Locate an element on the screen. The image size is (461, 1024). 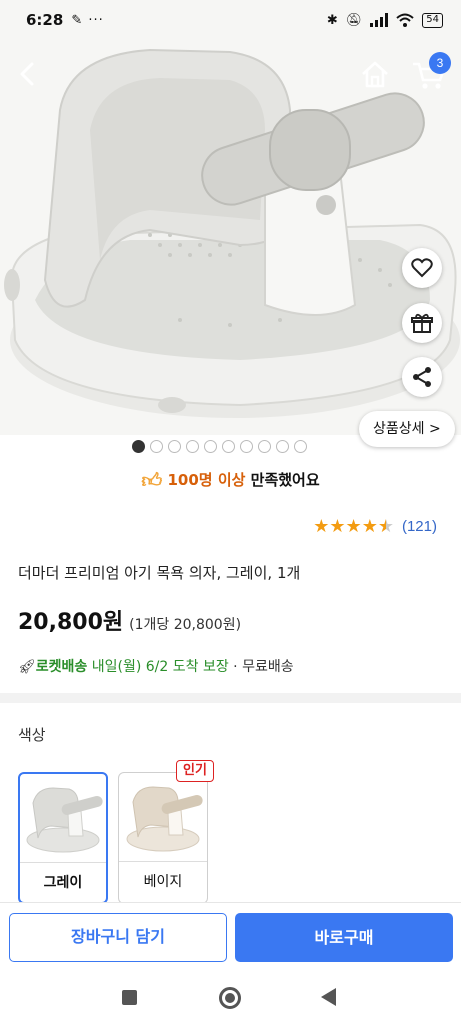
wishlist-button is located at coordinates (422, 268).